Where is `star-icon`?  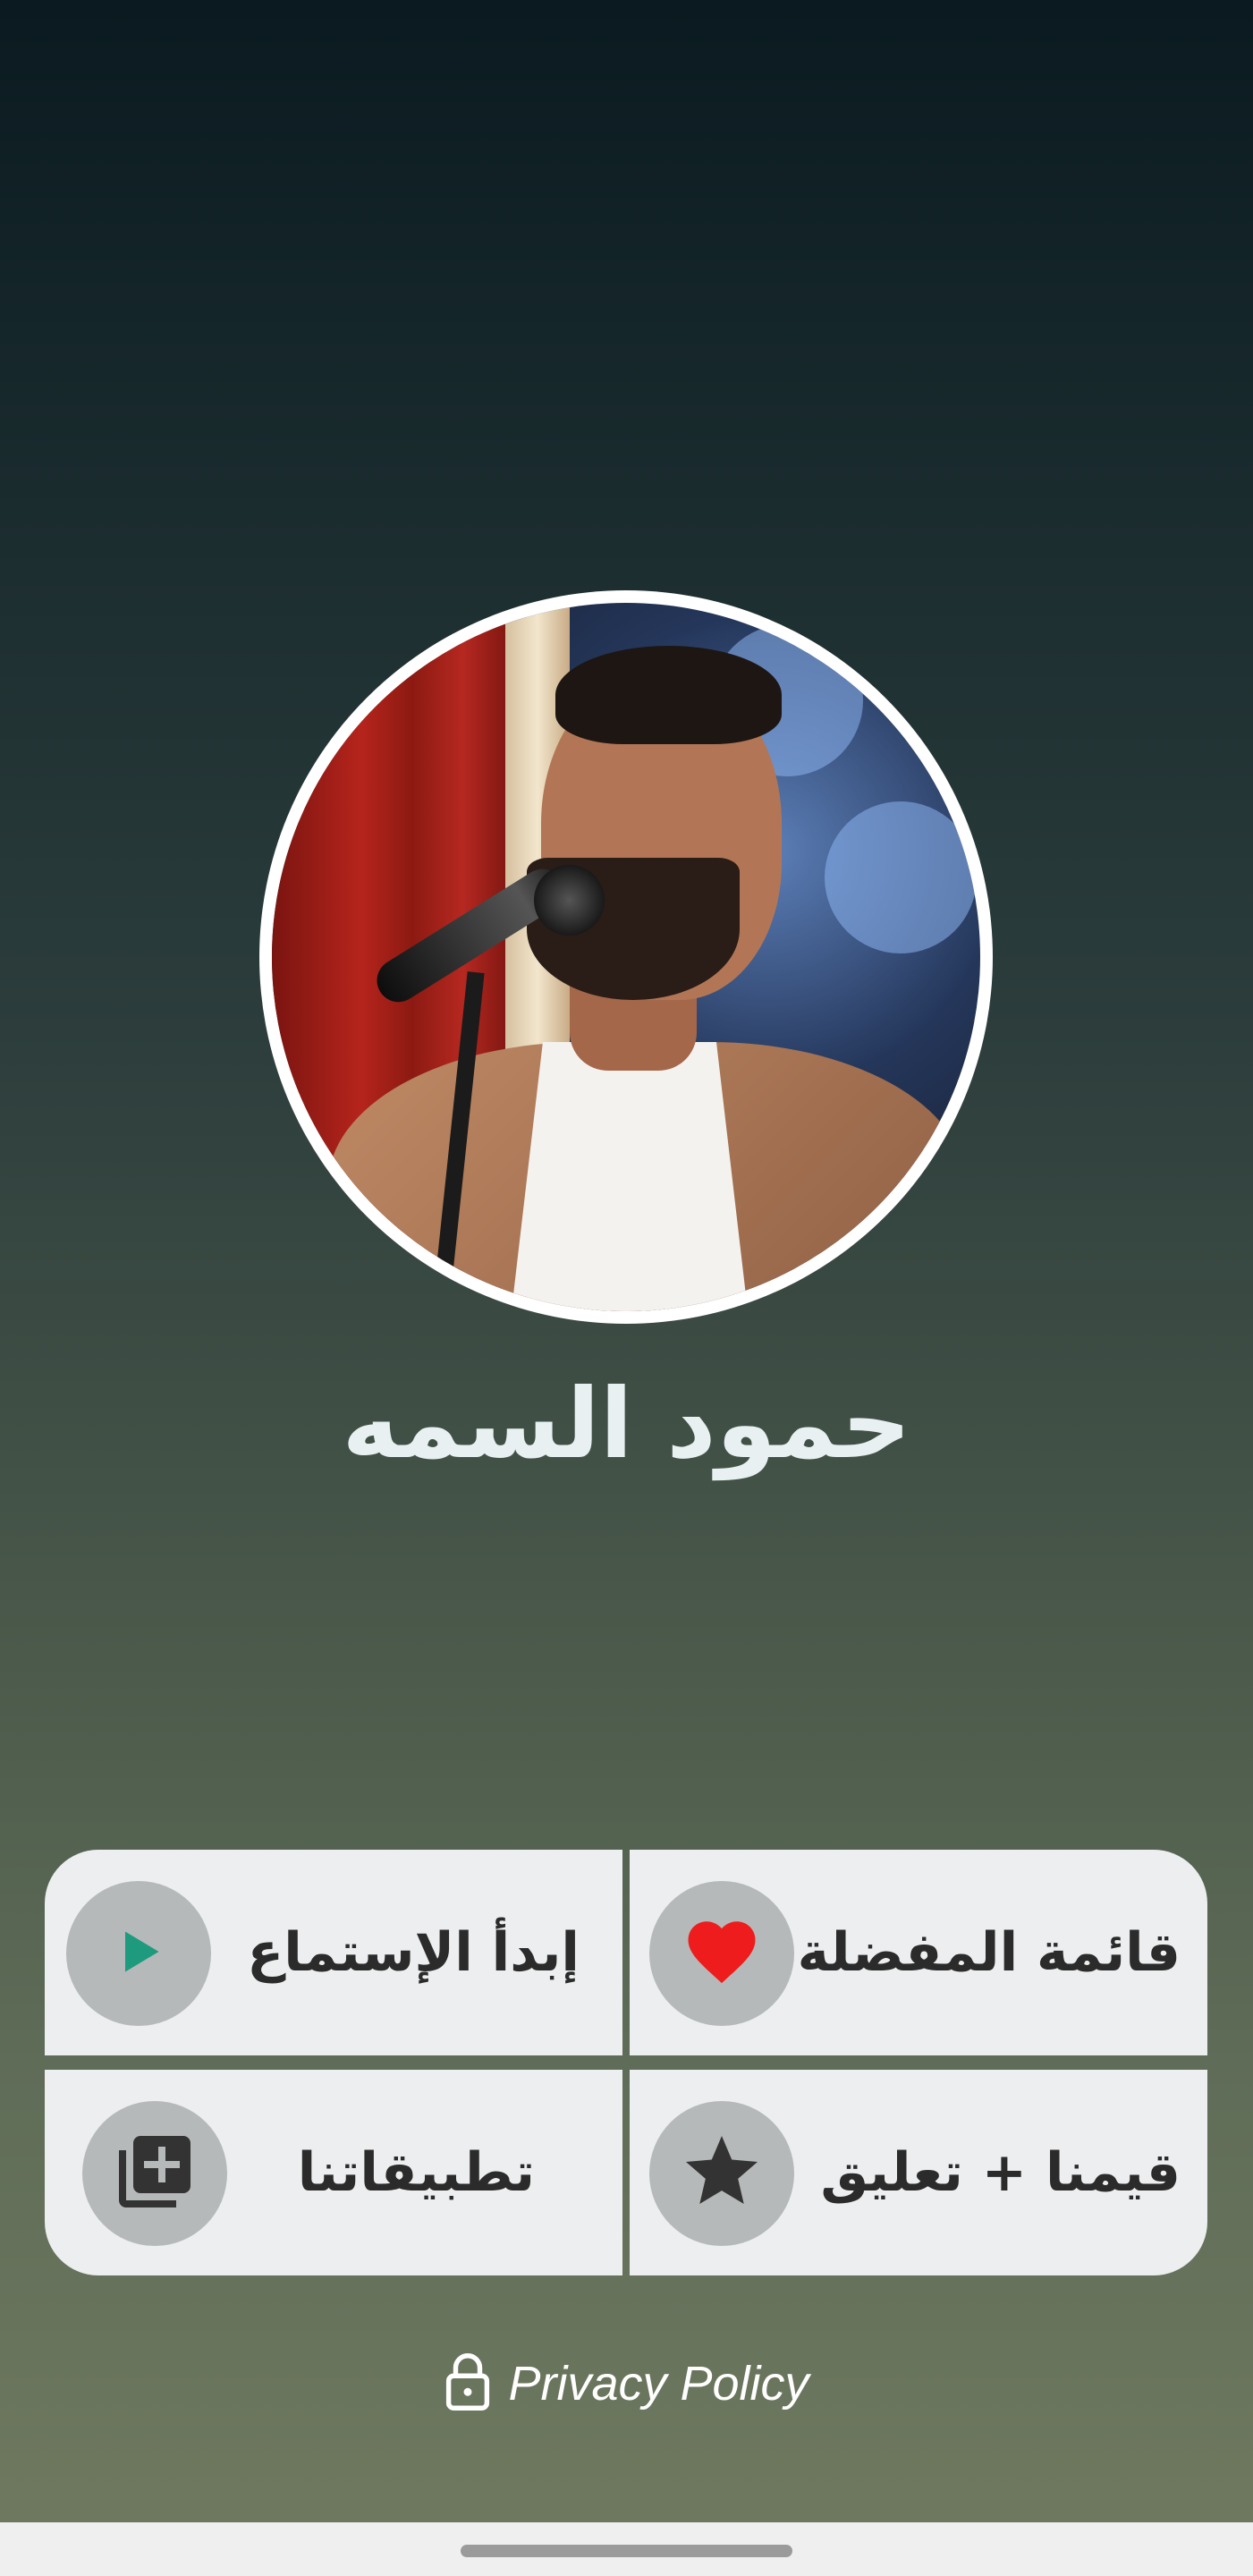
star-icon is located at coordinates (722, 2173).